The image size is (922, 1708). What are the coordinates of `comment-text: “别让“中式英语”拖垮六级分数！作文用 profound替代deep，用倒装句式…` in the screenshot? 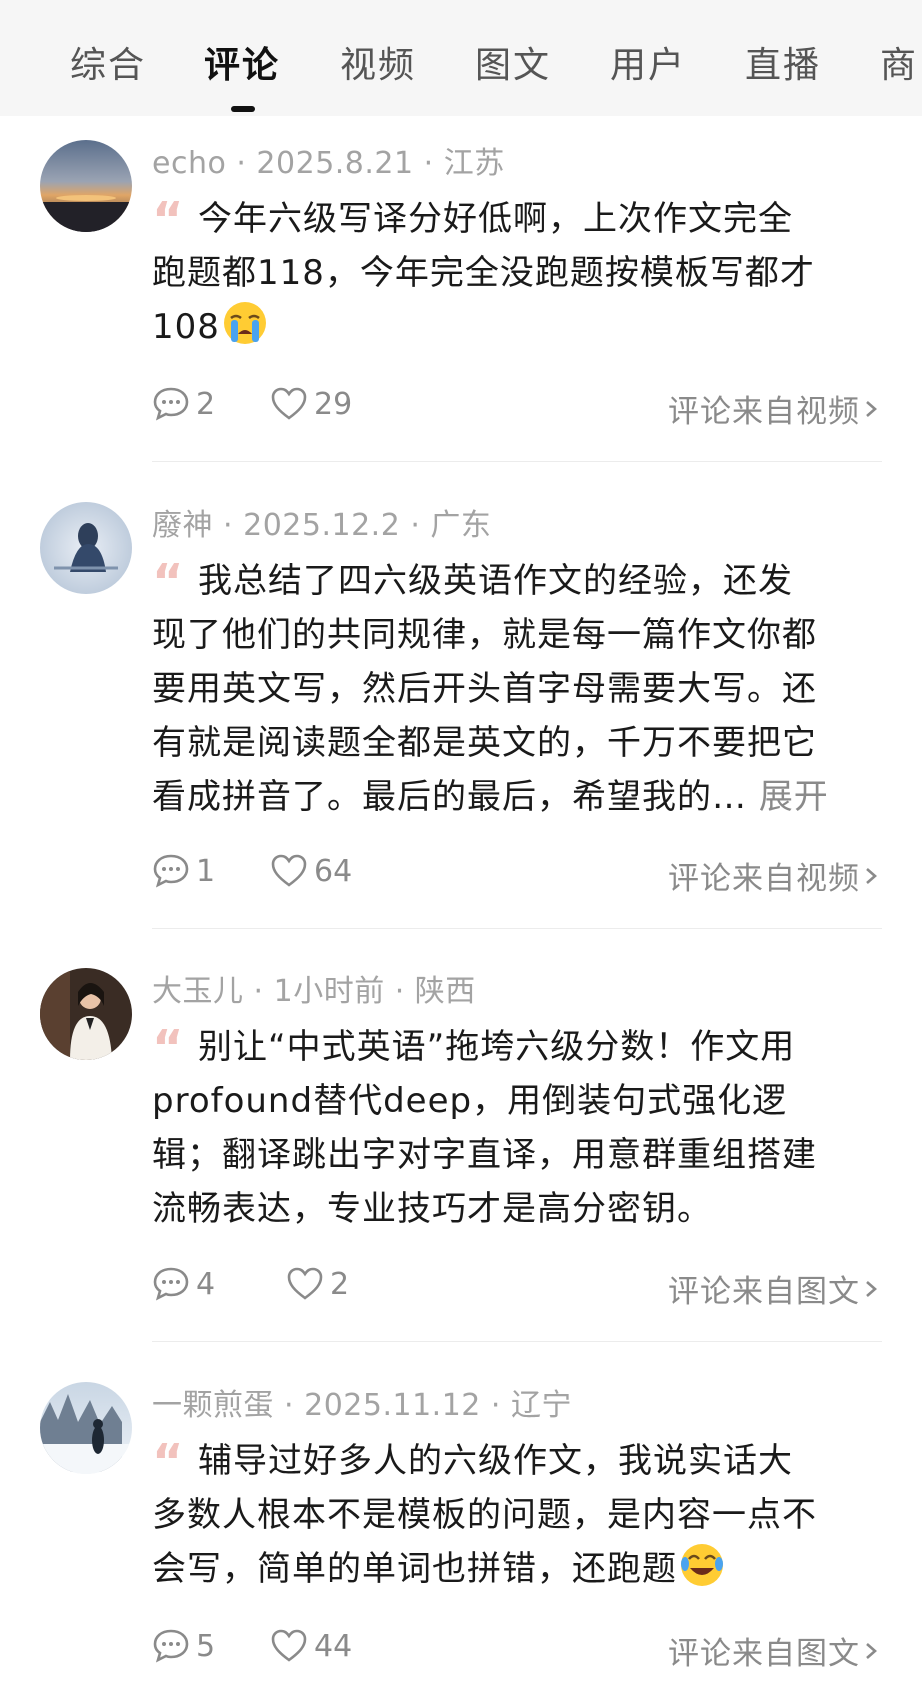 It's located at (484, 1124).